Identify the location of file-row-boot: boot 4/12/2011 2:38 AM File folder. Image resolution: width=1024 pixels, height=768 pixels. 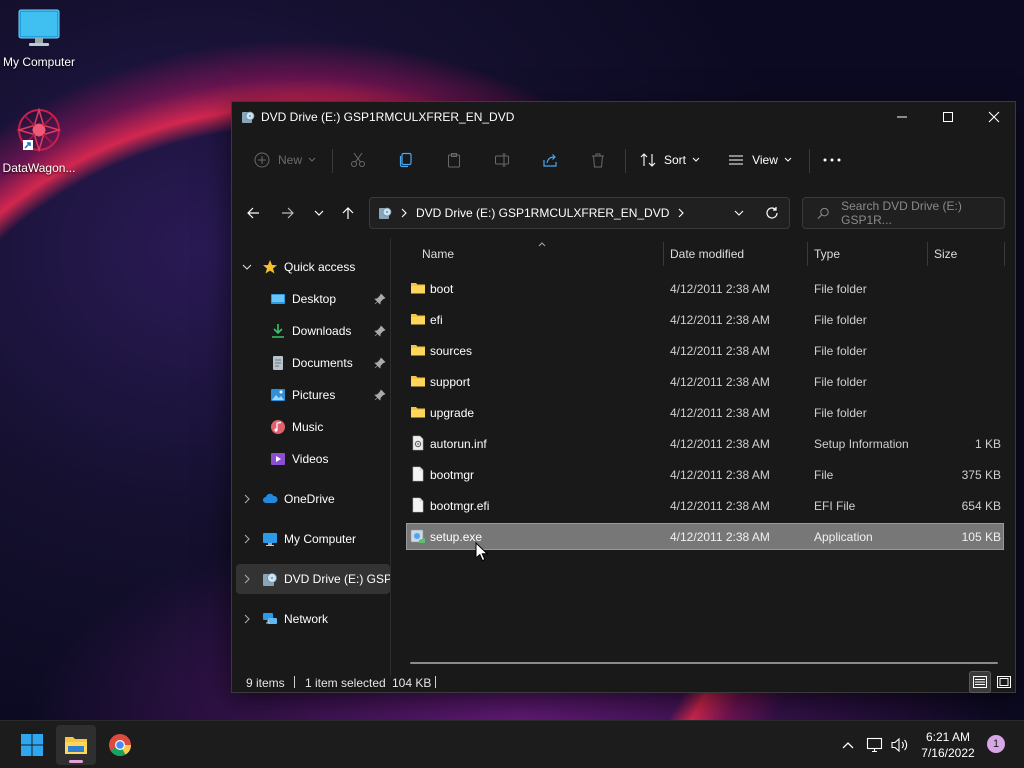
(705, 288).